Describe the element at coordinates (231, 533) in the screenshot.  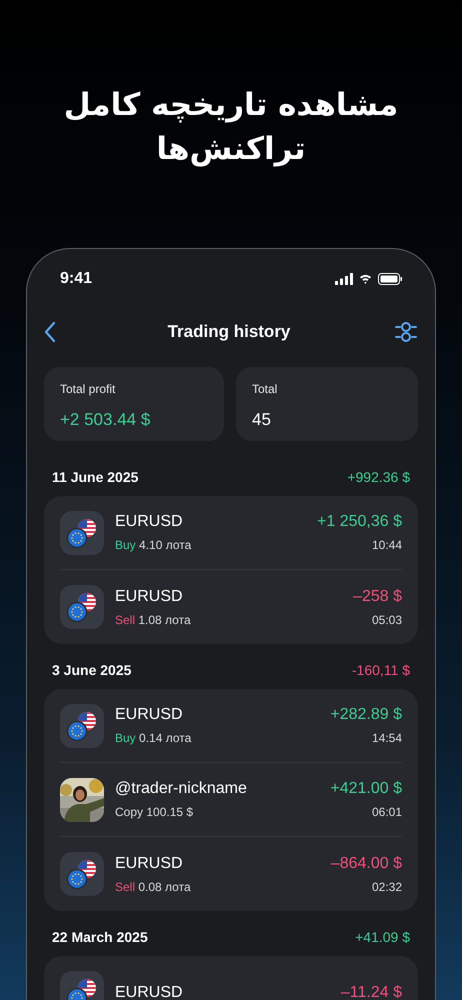
I see `transaction-row: EURUSD +1 250,36 $ Buy 4.10 лота 10:44` at that location.